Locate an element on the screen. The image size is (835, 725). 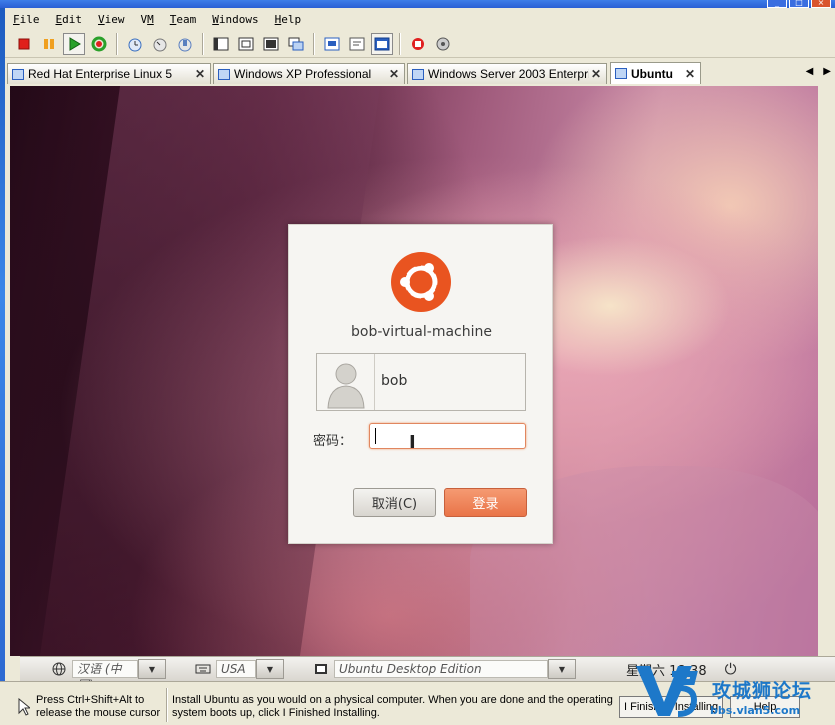
quick-switch-button is located at coordinates (221, 44).